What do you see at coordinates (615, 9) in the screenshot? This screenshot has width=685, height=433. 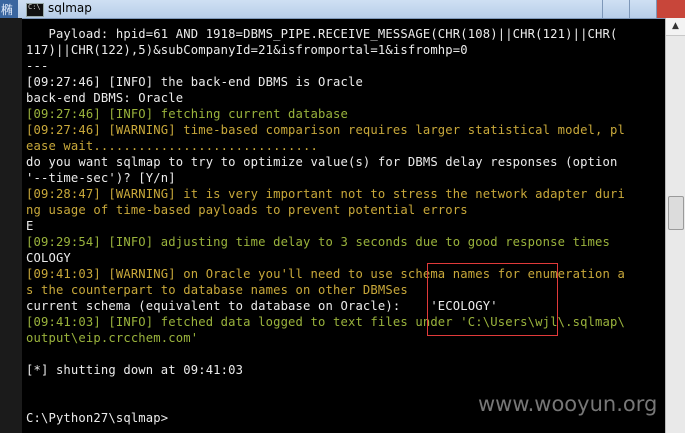 I see `minimize-button` at bounding box center [615, 9].